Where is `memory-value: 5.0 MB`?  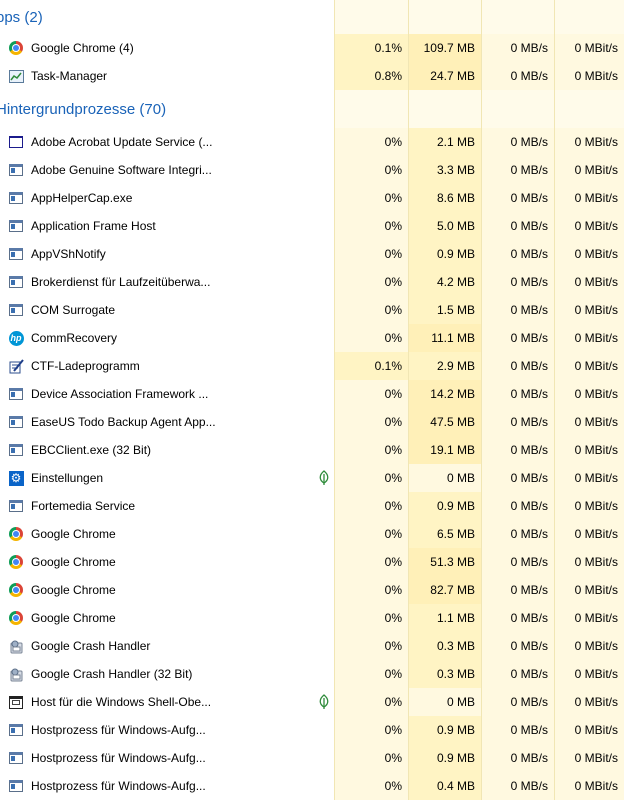 memory-value: 5.0 MB is located at coordinates (444, 226).